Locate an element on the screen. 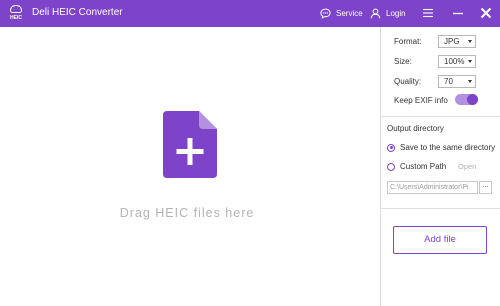 Image resolution: width=500 pixels, height=306 pixels. app-title: Deli HEIC Converter is located at coordinates (77, 12).